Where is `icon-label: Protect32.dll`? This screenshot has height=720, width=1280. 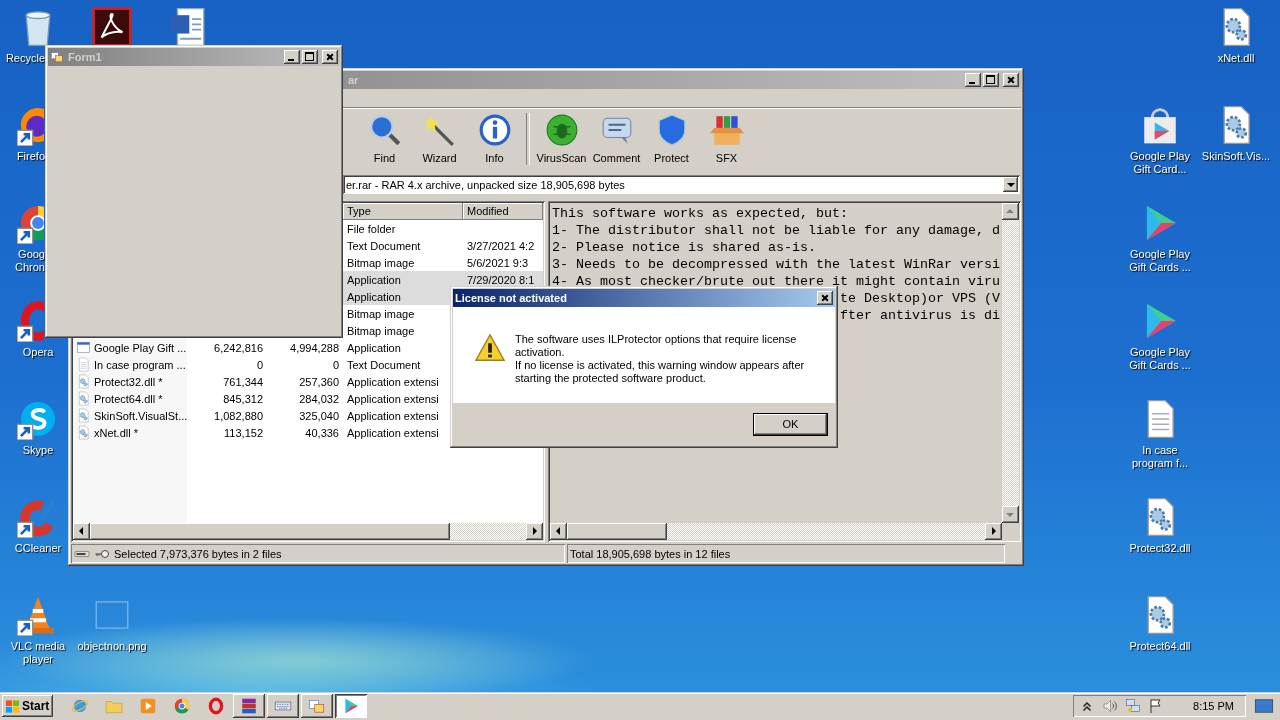
icon-label: Protect32.dll is located at coordinates (1160, 548).